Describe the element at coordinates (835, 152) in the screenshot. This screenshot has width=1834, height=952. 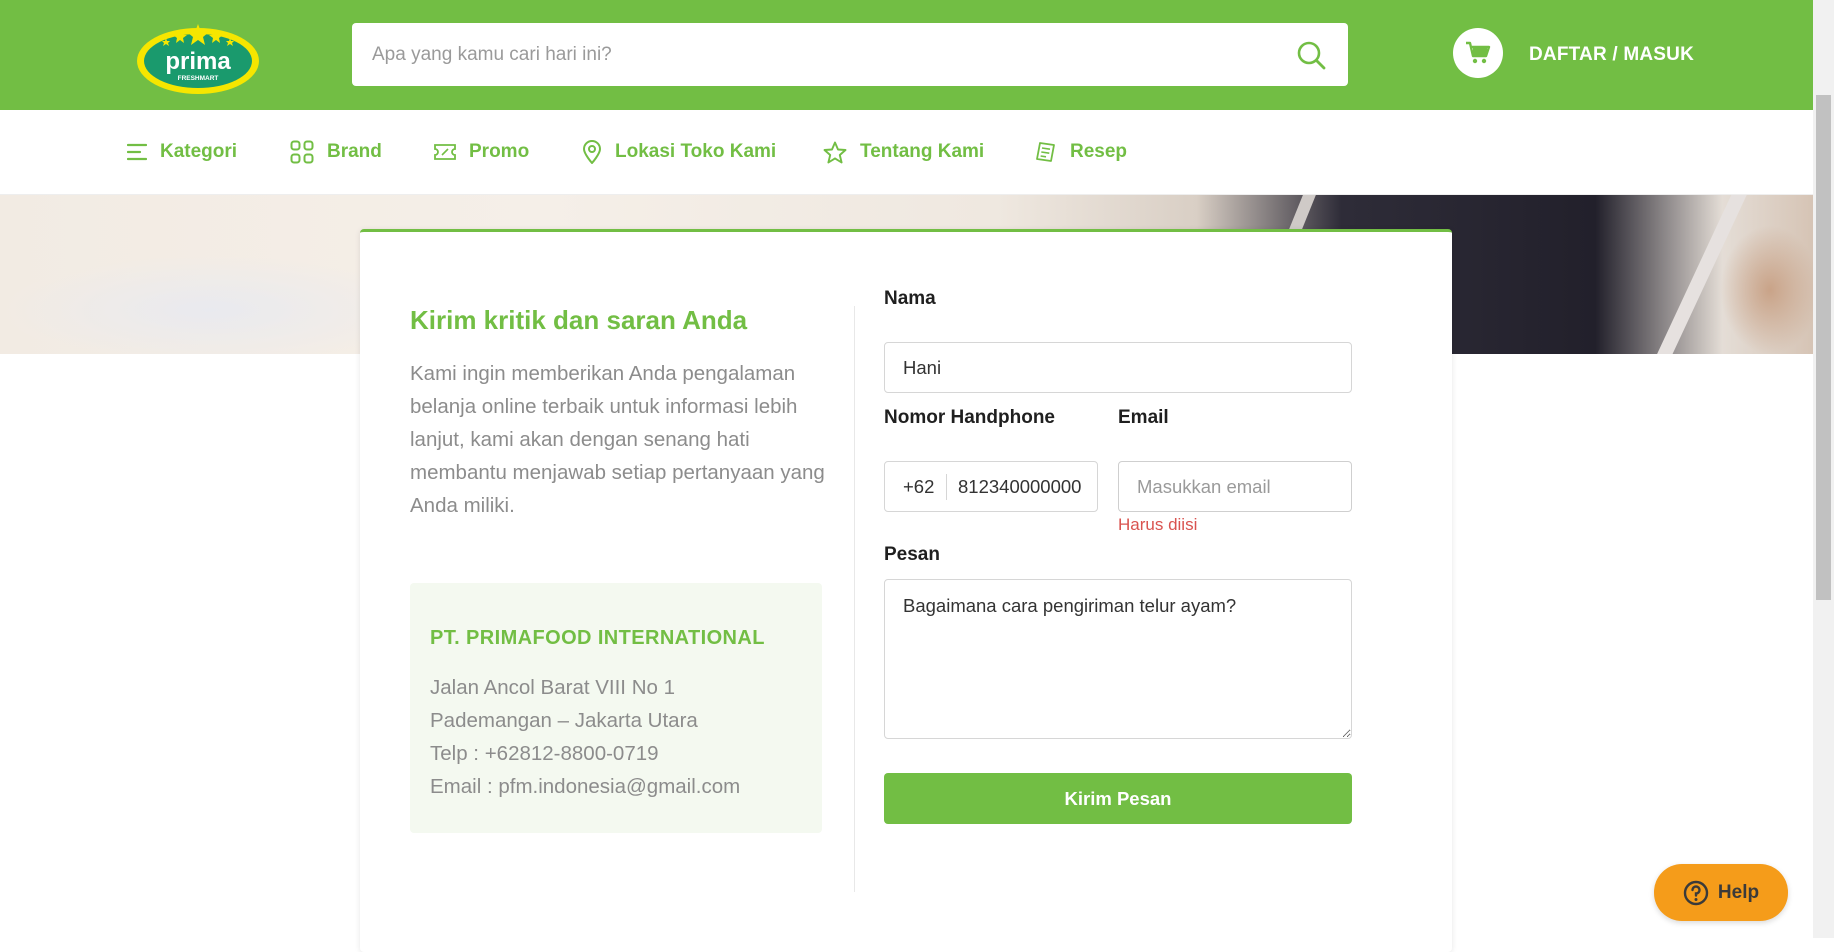
I see `star-icon` at that location.